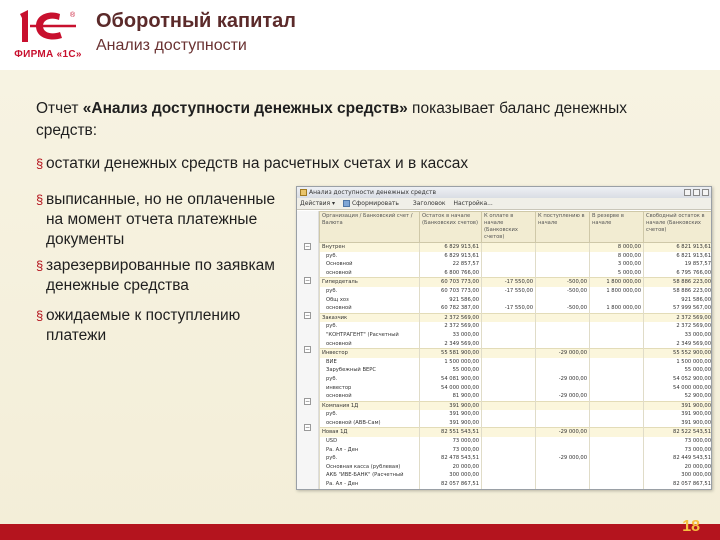  Describe the element at coordinates (346, 203) in the screenshot. I see `generate-icon` at that location.